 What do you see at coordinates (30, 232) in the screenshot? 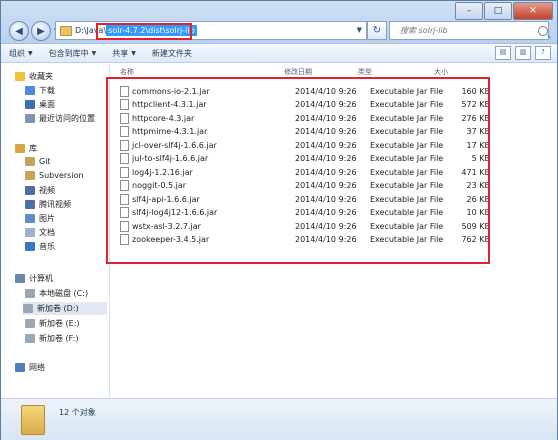
I see `documents-icon` at bounding box center [30, 232].